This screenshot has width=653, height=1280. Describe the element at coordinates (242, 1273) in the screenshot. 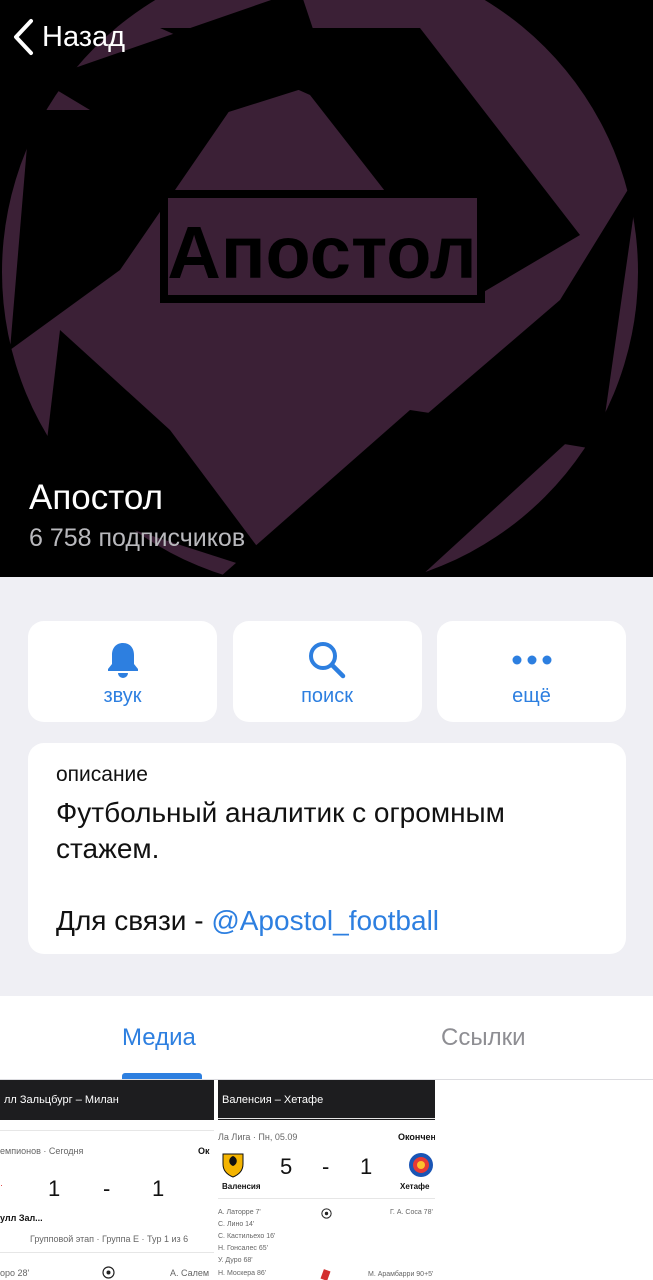

I see `scorer-home: Н. Москера 86'` at that location.